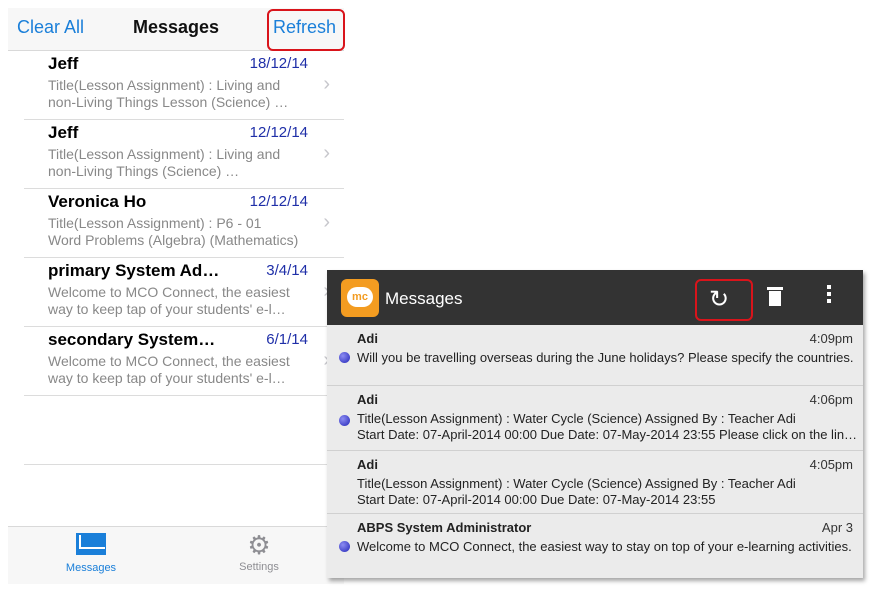 The height and width of the screenshot is (593, 875). What do you see at coordinates (287, 339) in the screenshot?
I see `date: 6/1/14` at bounding box center [287, 339].